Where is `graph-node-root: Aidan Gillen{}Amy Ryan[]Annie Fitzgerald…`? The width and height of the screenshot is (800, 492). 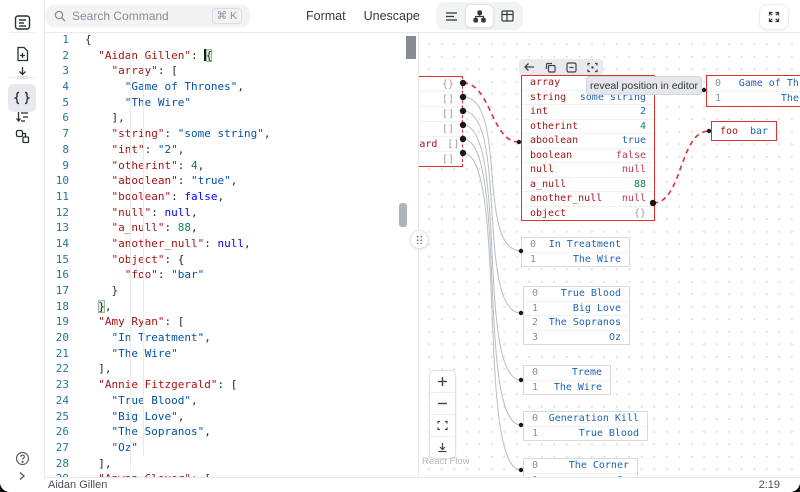
graph-node-root: Aidan Gillen{}Amy Ryan[]Annie Fitzgerald… is located at coordinates (441, 121).